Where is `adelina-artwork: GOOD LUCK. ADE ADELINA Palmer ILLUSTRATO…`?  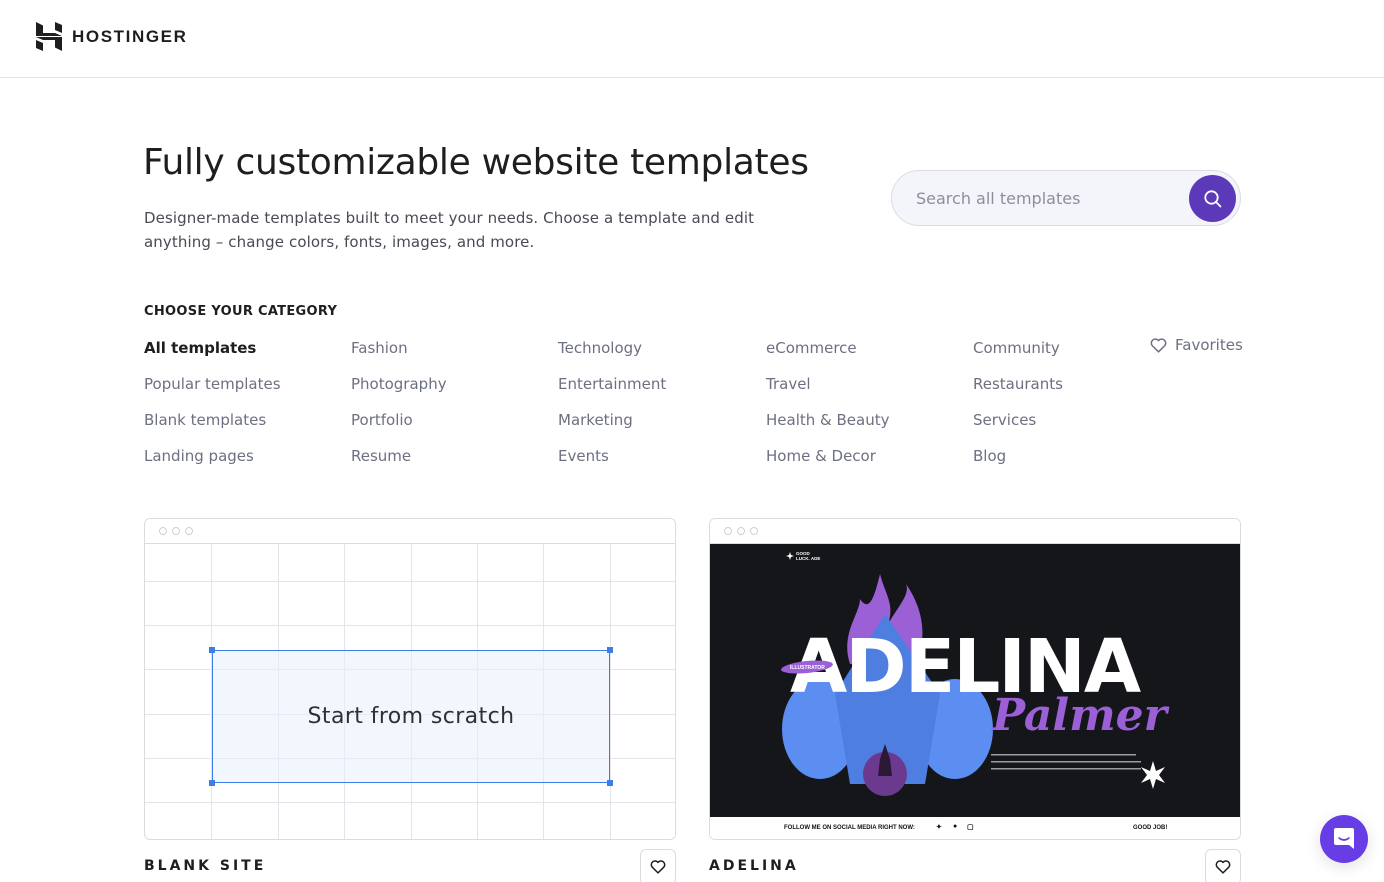 adelina-artwork: GOOD LUCK. ADE ADELINA Palmer ILLUSTRATO… is located at coordinates (975, 673).